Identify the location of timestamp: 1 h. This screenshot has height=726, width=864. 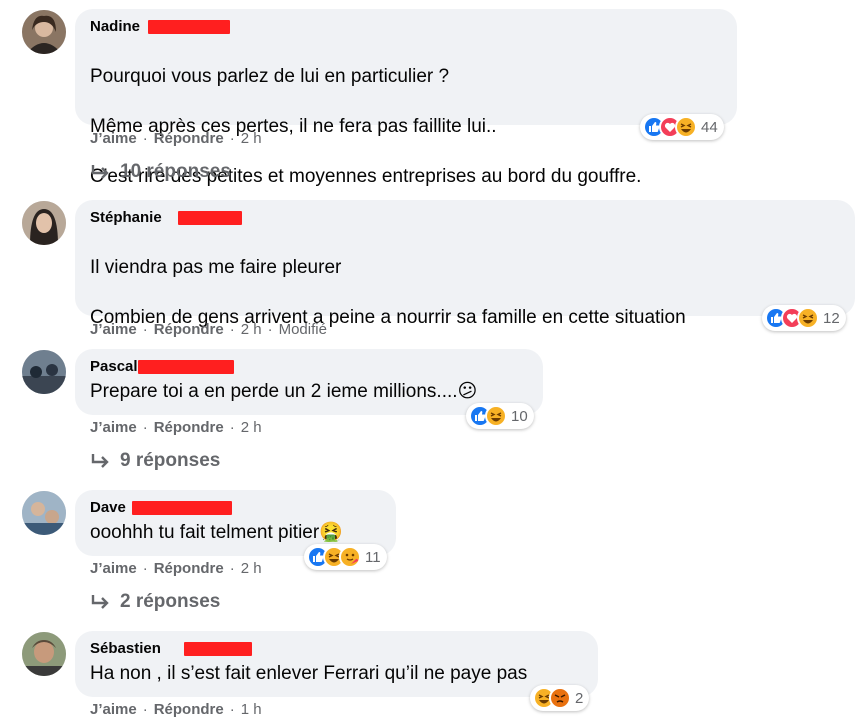
(251, 709).